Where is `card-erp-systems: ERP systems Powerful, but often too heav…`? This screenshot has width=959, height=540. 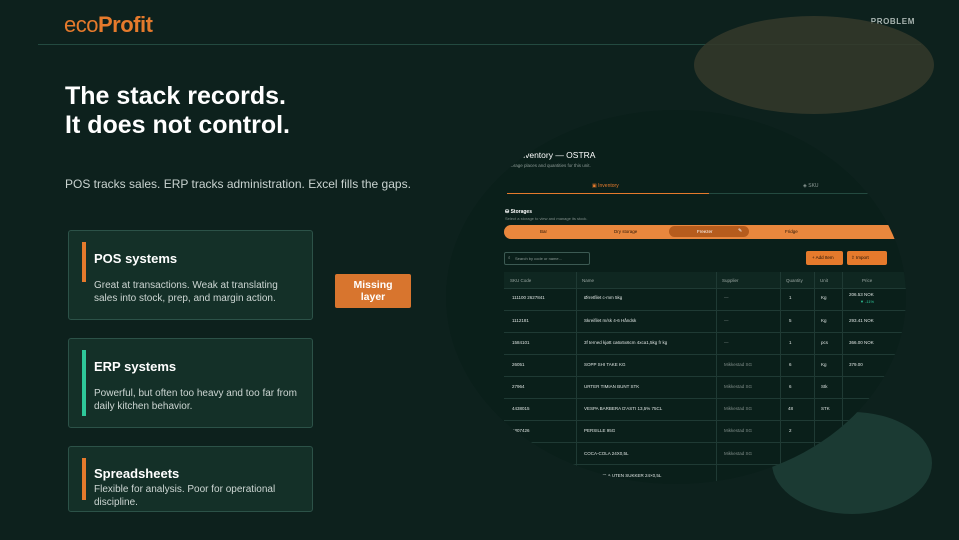 card-erp-systems: ERP systems Powerful, but often too heav… is located at coordinates (190, 383).